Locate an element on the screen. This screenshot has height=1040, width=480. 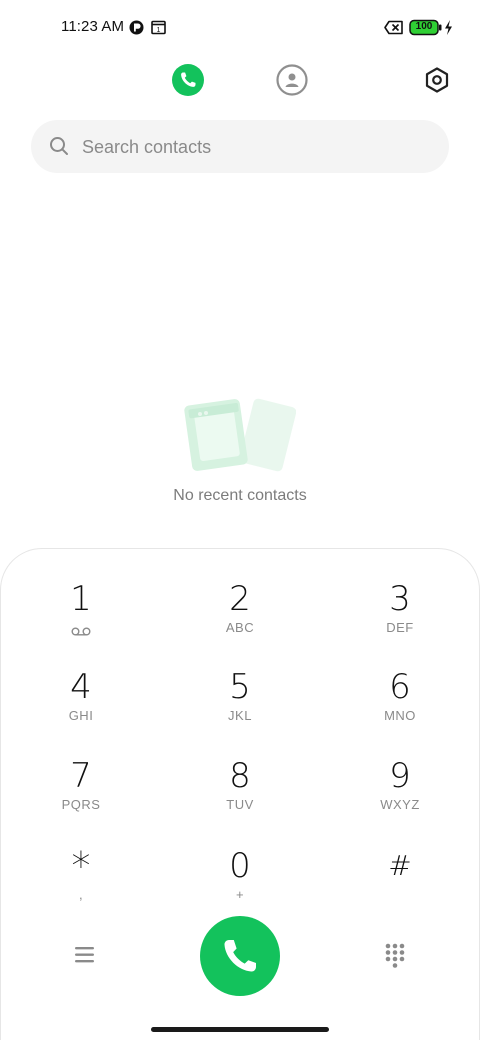
key-letters: JKL is located at coordinates (240, 715).